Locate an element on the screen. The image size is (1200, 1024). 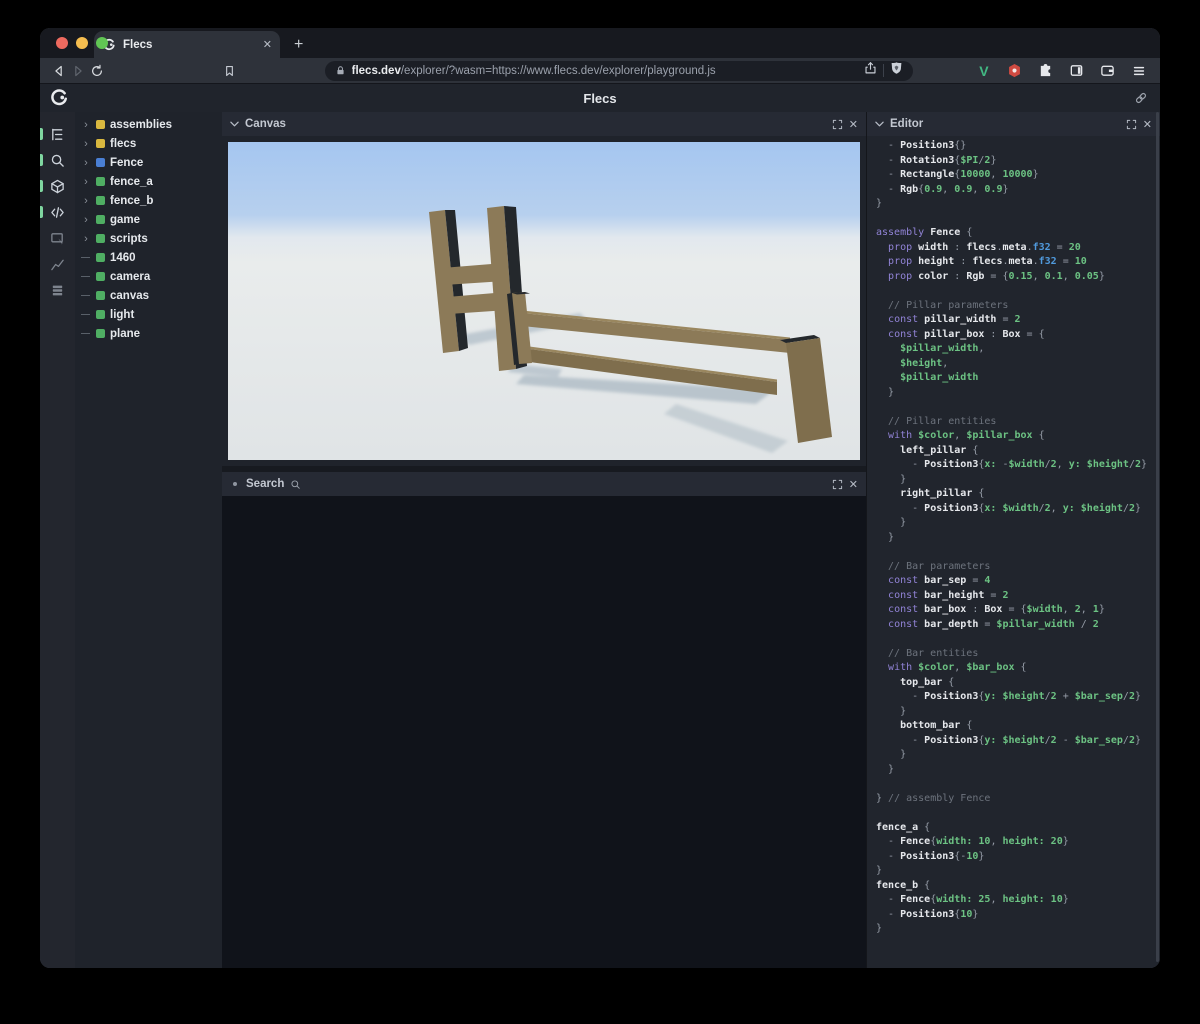
menu-icon is located at coordinates (1139, 71).